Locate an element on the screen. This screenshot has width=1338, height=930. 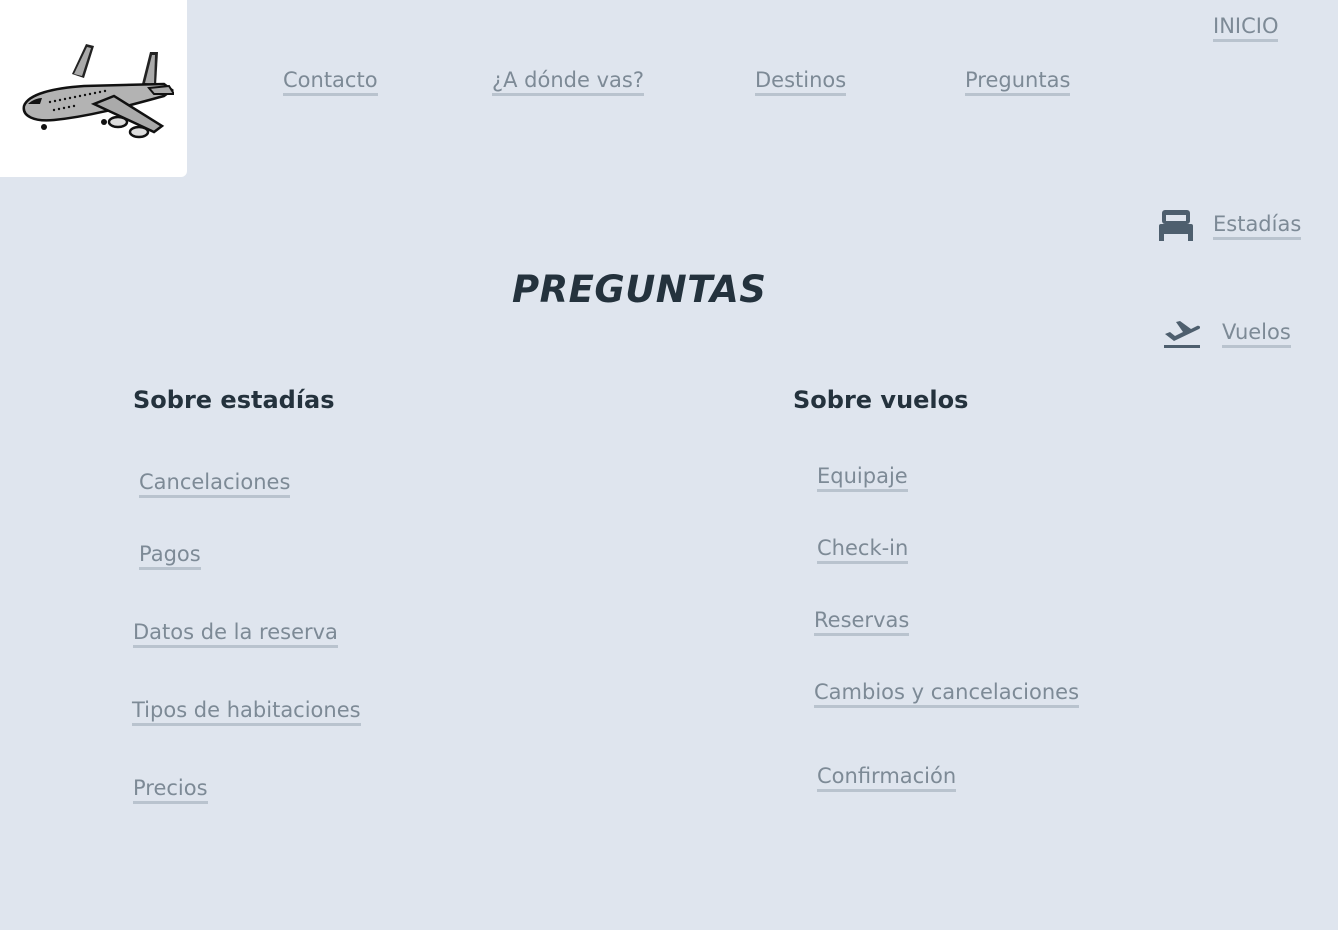
nav-inicio: INICIO is located at coordinates (1246, 28).